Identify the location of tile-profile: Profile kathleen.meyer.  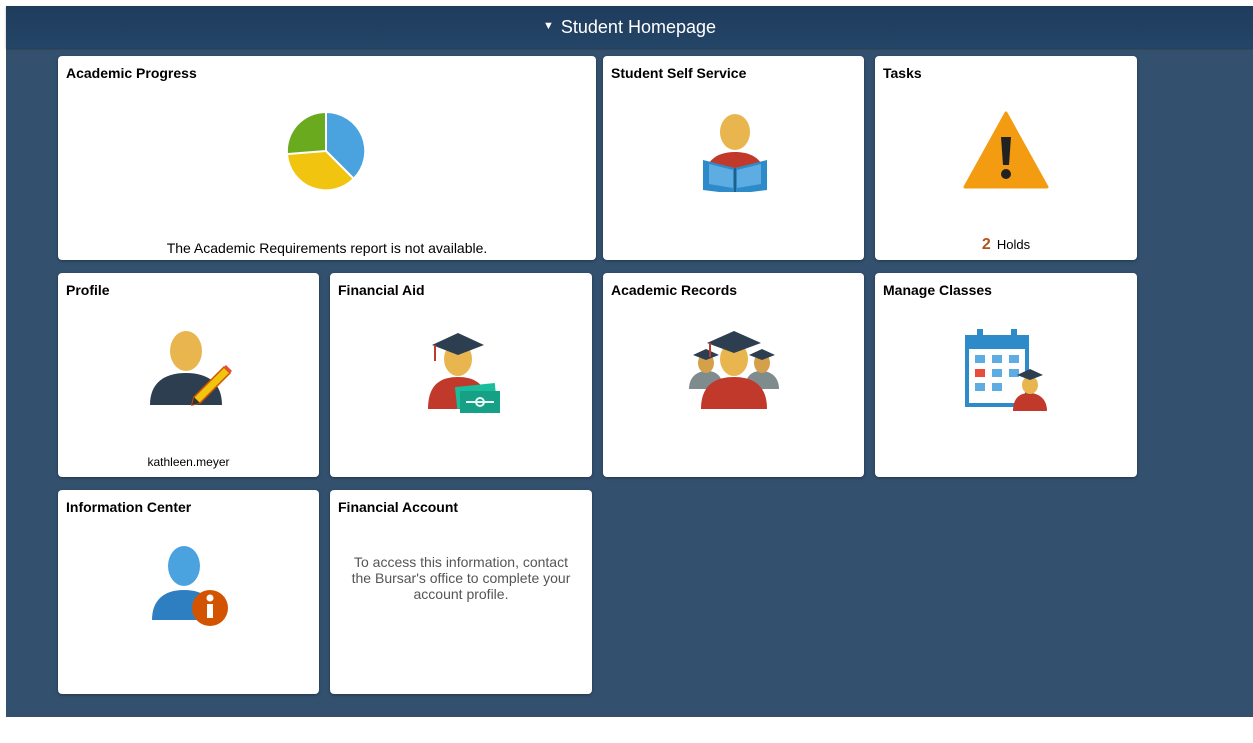
(188, 375).